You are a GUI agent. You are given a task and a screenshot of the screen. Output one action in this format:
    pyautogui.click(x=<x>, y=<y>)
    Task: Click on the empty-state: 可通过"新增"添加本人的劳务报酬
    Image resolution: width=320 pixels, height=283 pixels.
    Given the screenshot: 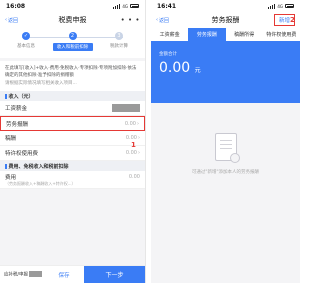 What is the action you would take?
    pyautogui.click(x=225, y=154)
    